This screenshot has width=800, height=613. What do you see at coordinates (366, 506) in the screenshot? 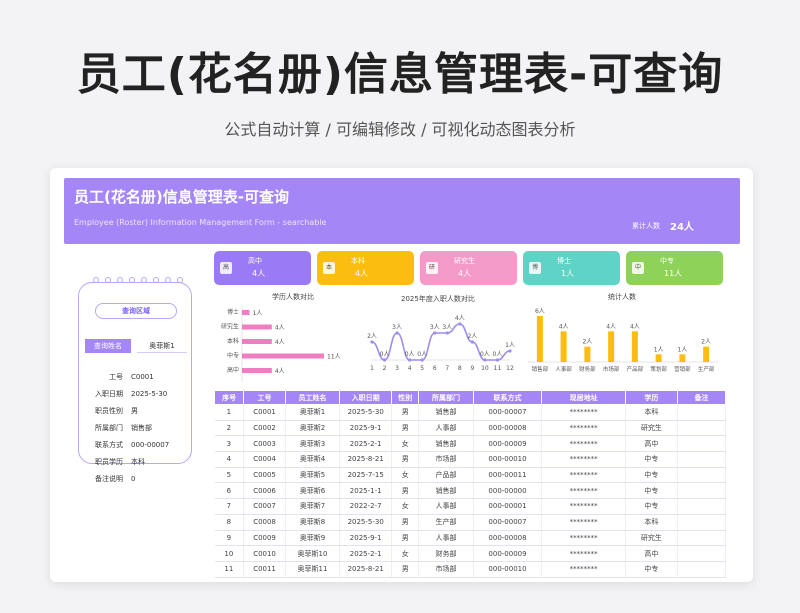
I see `table-cell: 2022-2-7` at bounding box center [366, 506].